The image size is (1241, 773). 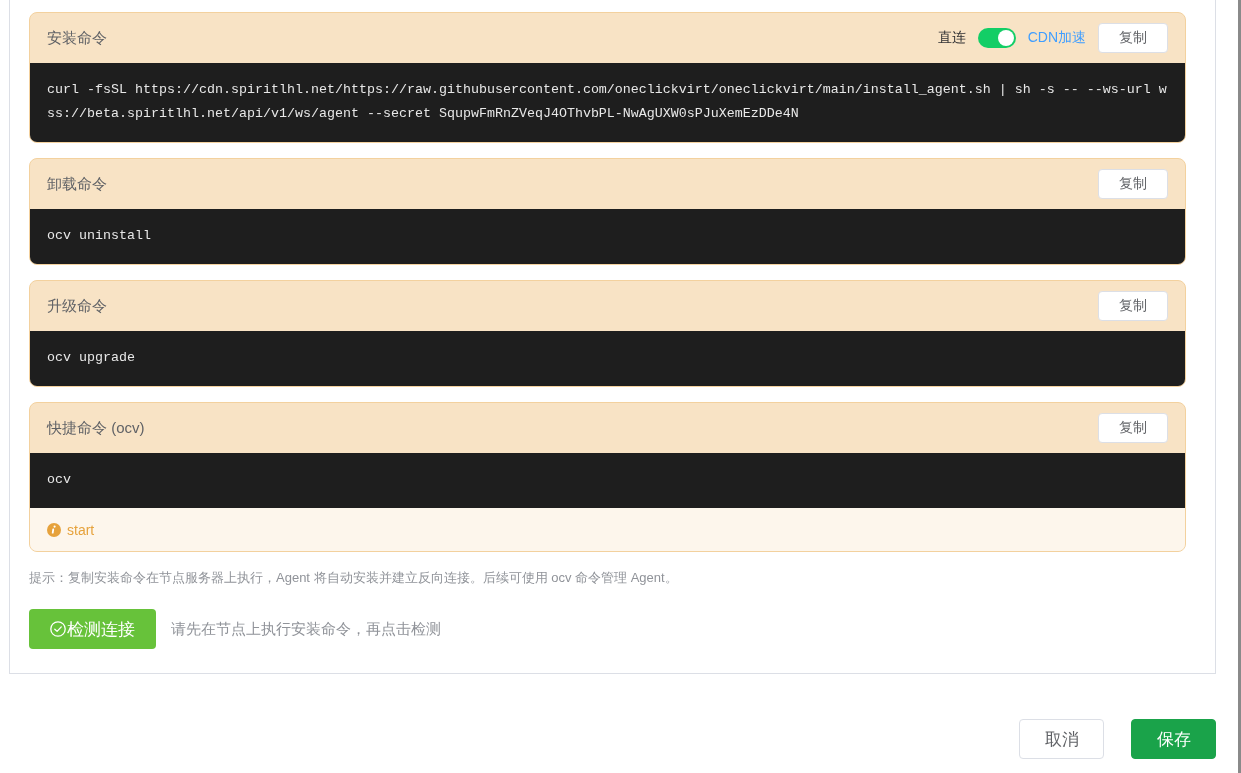 I want to click on card-title: 卸载命令, so click(x=77, y=184).